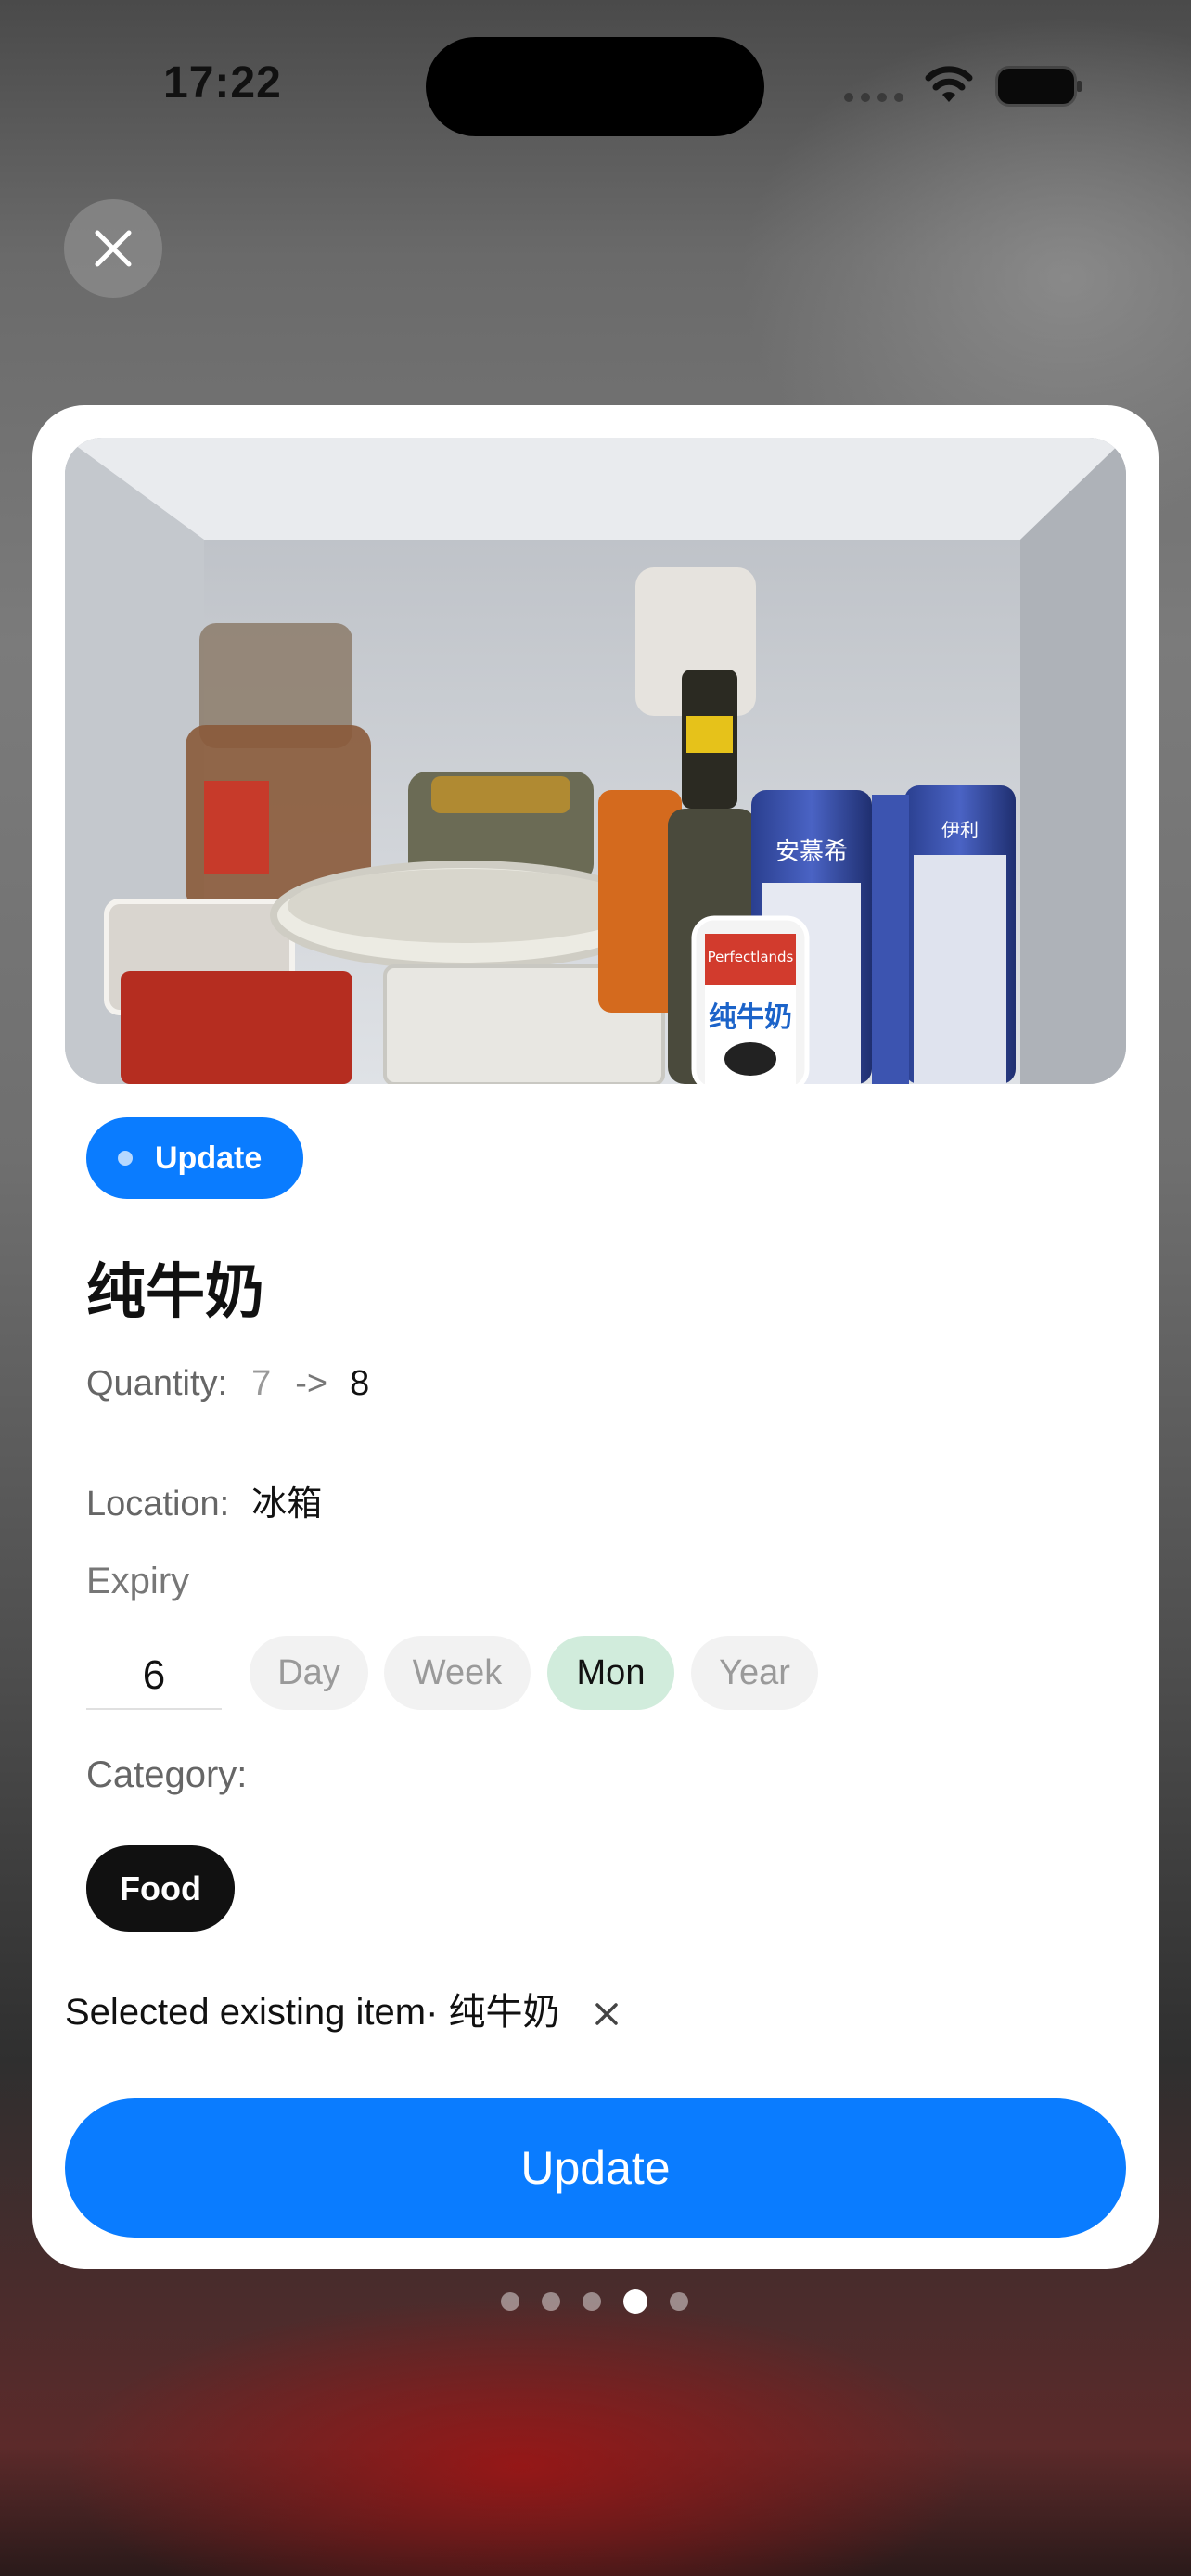 The image size is (1191, 2576). What do you see at coordinates (874, 97) in the screenshot?
I see `cellular-signal-icon` at bounding box center [874, 97].